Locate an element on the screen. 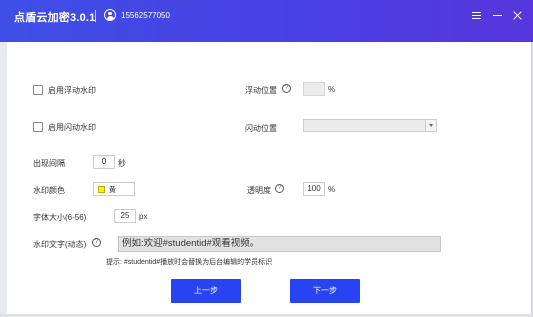  flash-position-label: 闪动位置 is located at coordinates (261, 128).